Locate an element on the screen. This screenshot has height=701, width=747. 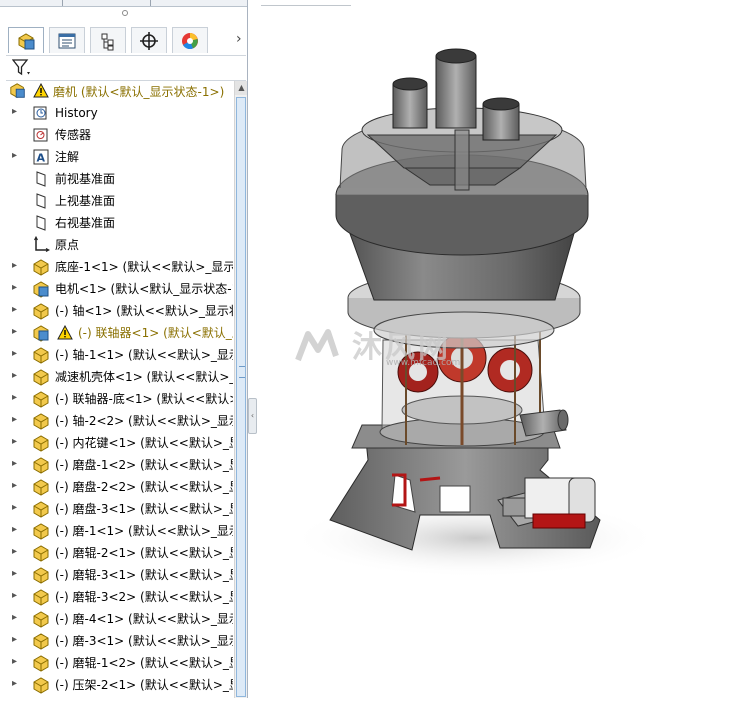
tree-item: ▸ 电机<1> (默认<默认_显示状态-1 is located at coordinates (116, 289).